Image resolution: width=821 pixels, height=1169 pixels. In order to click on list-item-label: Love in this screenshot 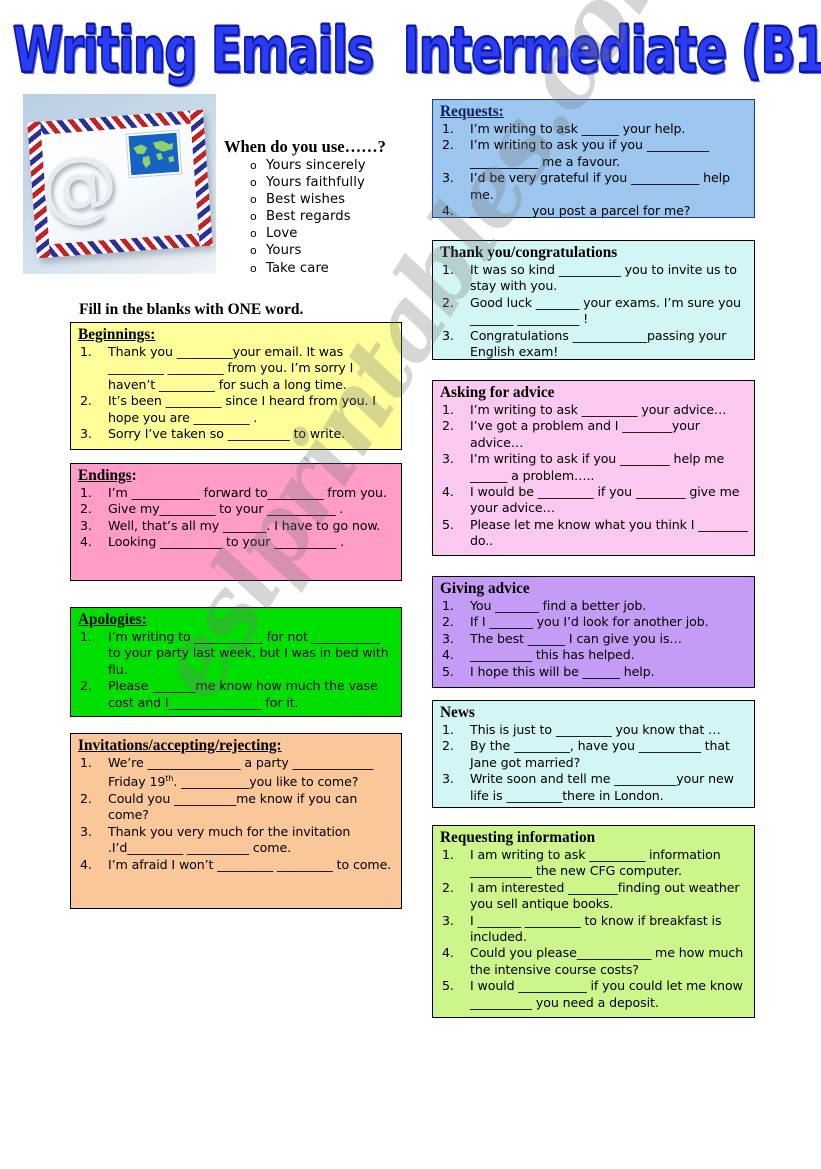, I will do `click(282, 234)`.